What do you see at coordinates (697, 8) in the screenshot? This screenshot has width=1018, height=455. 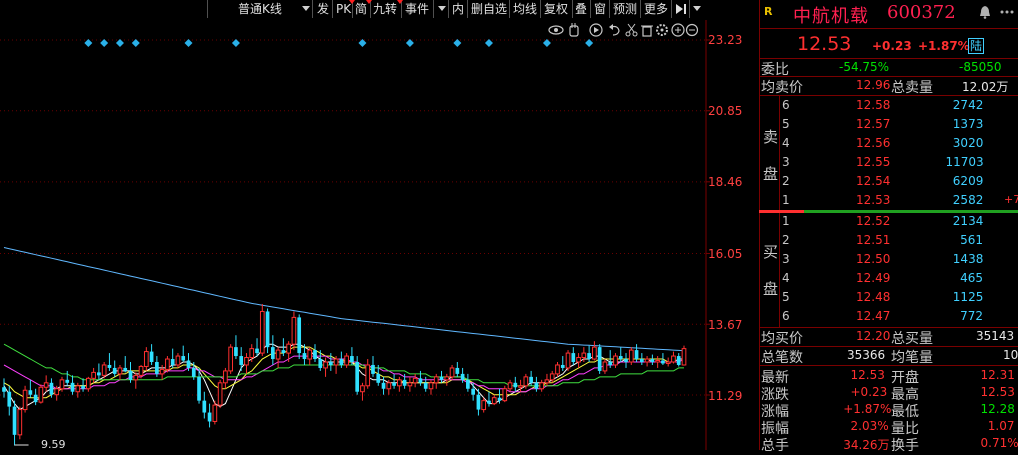 I see `toolbar-dropdown-icon` at bounding box center [697, 8].